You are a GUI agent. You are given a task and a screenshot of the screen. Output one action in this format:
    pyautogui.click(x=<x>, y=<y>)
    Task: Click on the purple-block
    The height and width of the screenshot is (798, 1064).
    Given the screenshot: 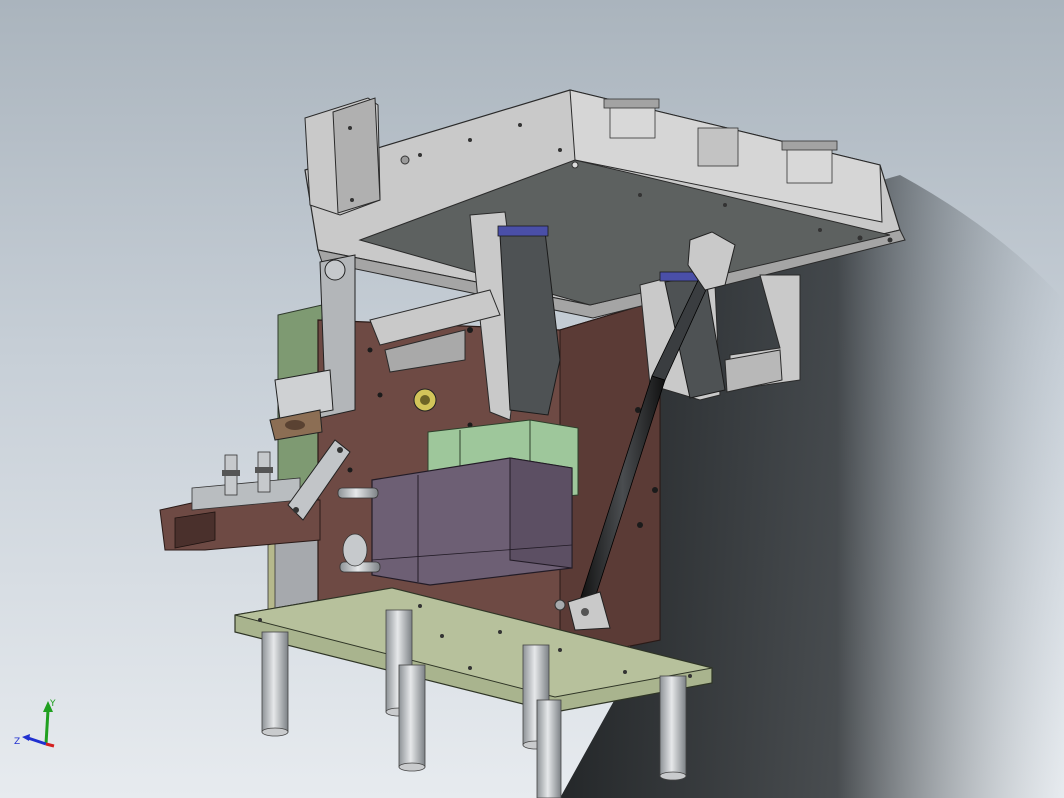 What is the action you would take?
    pyautogui.click(x=472, y=521)
    